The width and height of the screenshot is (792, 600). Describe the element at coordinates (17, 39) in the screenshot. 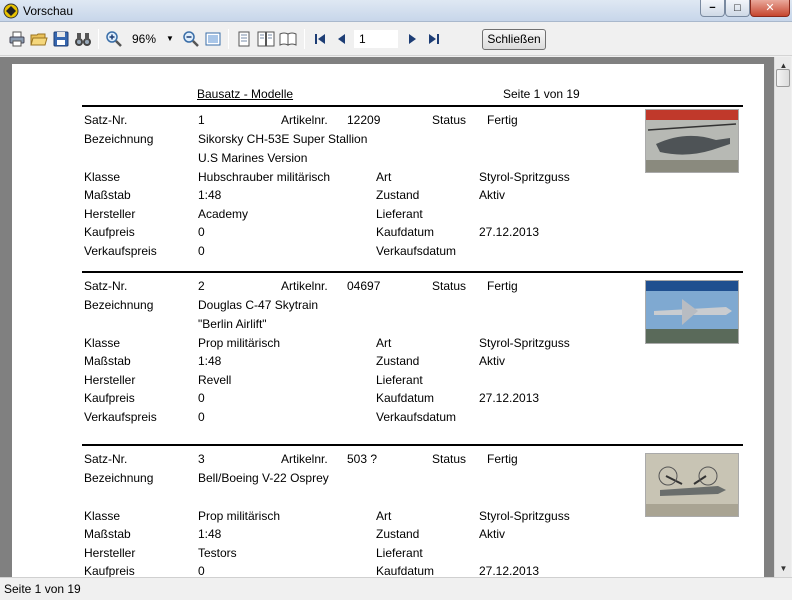

I see `printer-icon` at that location.